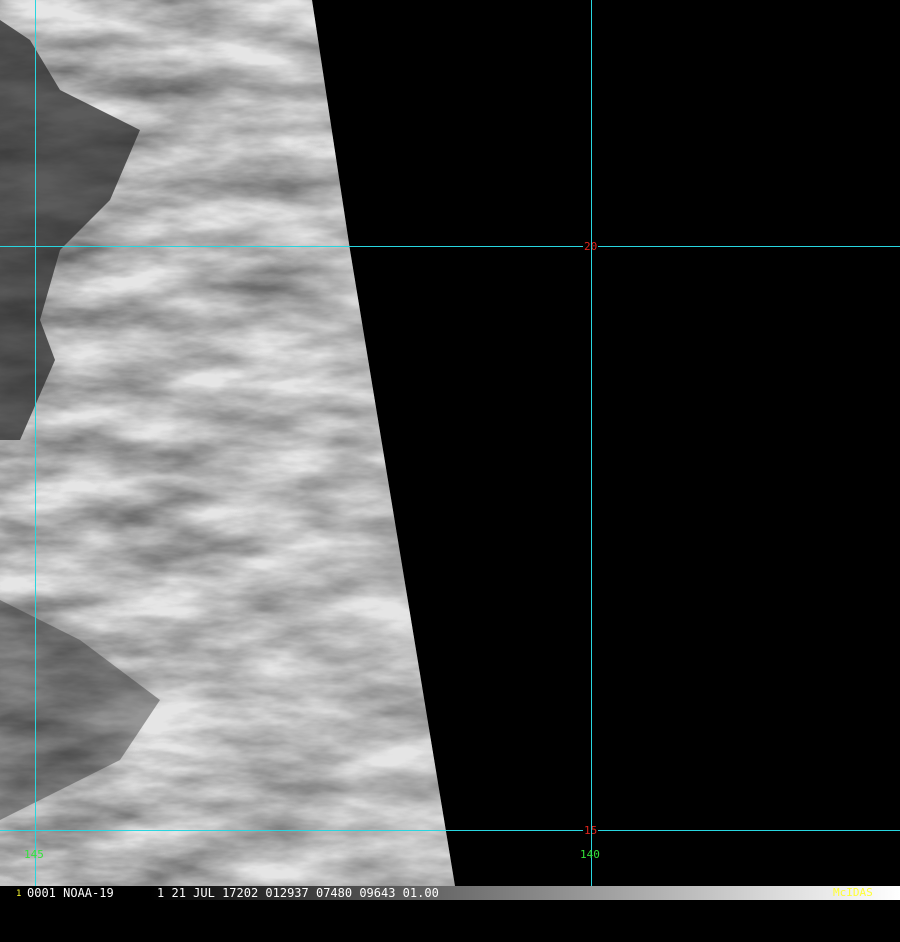 The image size is (900, 942). Describe the element at coordinates (590, 854) in the screenshot. I see `longitude-label-140: 140` at that location.